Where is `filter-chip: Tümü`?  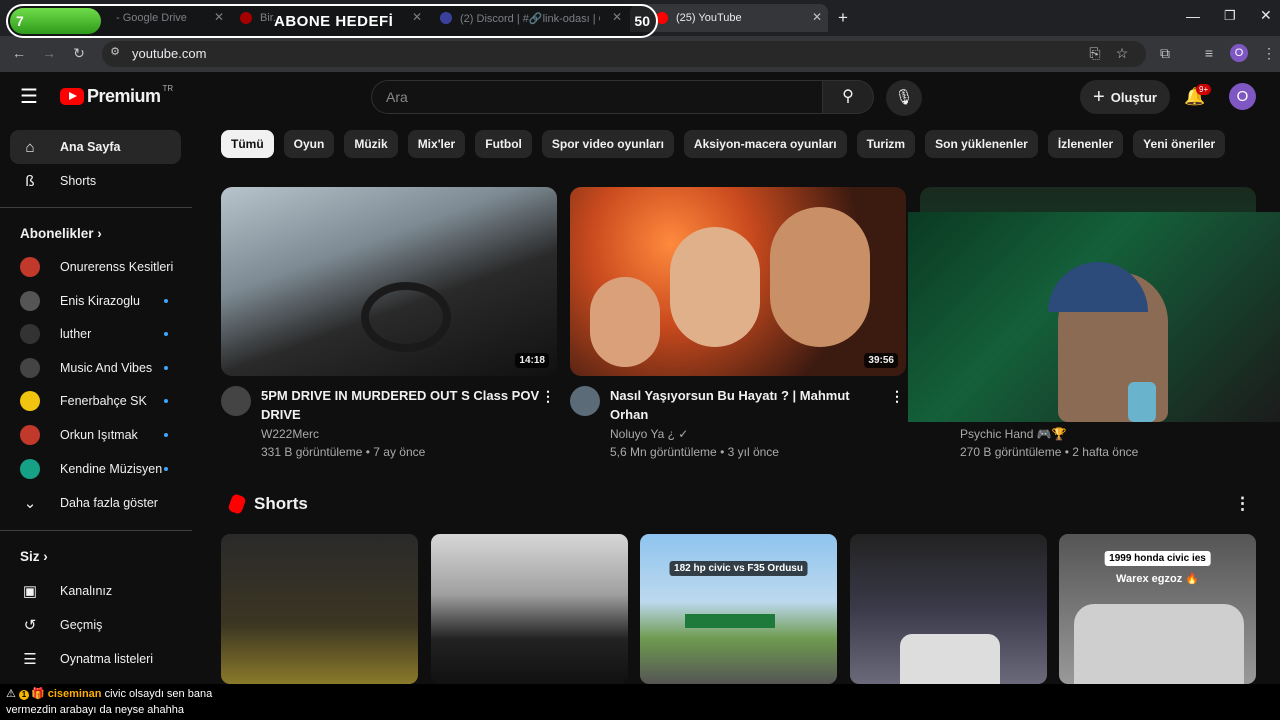 filter-chip: Tümü is located at coordinates (247, 144).